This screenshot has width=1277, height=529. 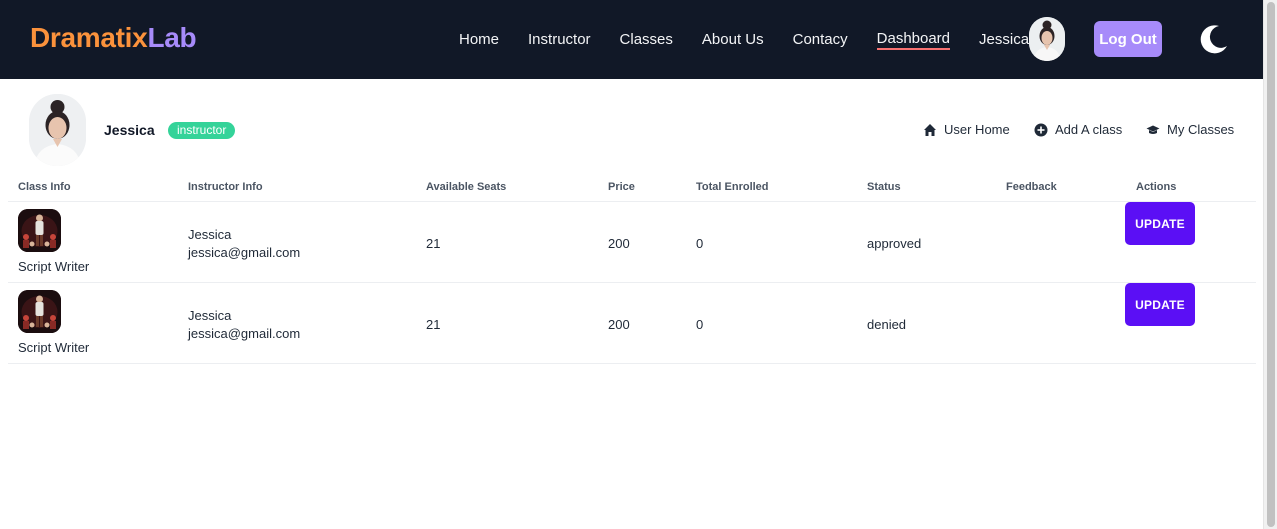 What do you see at coordinates (646, 39) in the screenshot?
I see `nav-link-classes: Classes` at bounding box center [646, 39].